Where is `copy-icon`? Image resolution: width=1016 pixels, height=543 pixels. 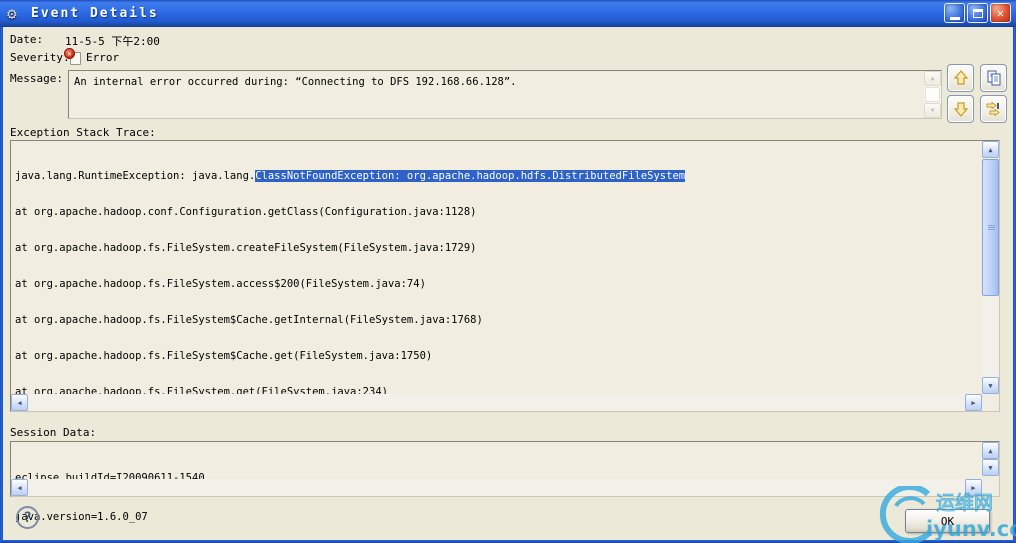
copy-icon is located at coordinates (993, 78).